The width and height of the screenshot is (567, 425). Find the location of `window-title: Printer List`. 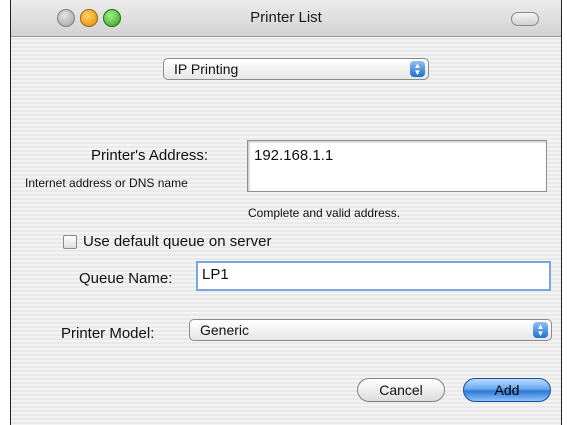

window-title: Printer List is located at coordinates (286, 17).